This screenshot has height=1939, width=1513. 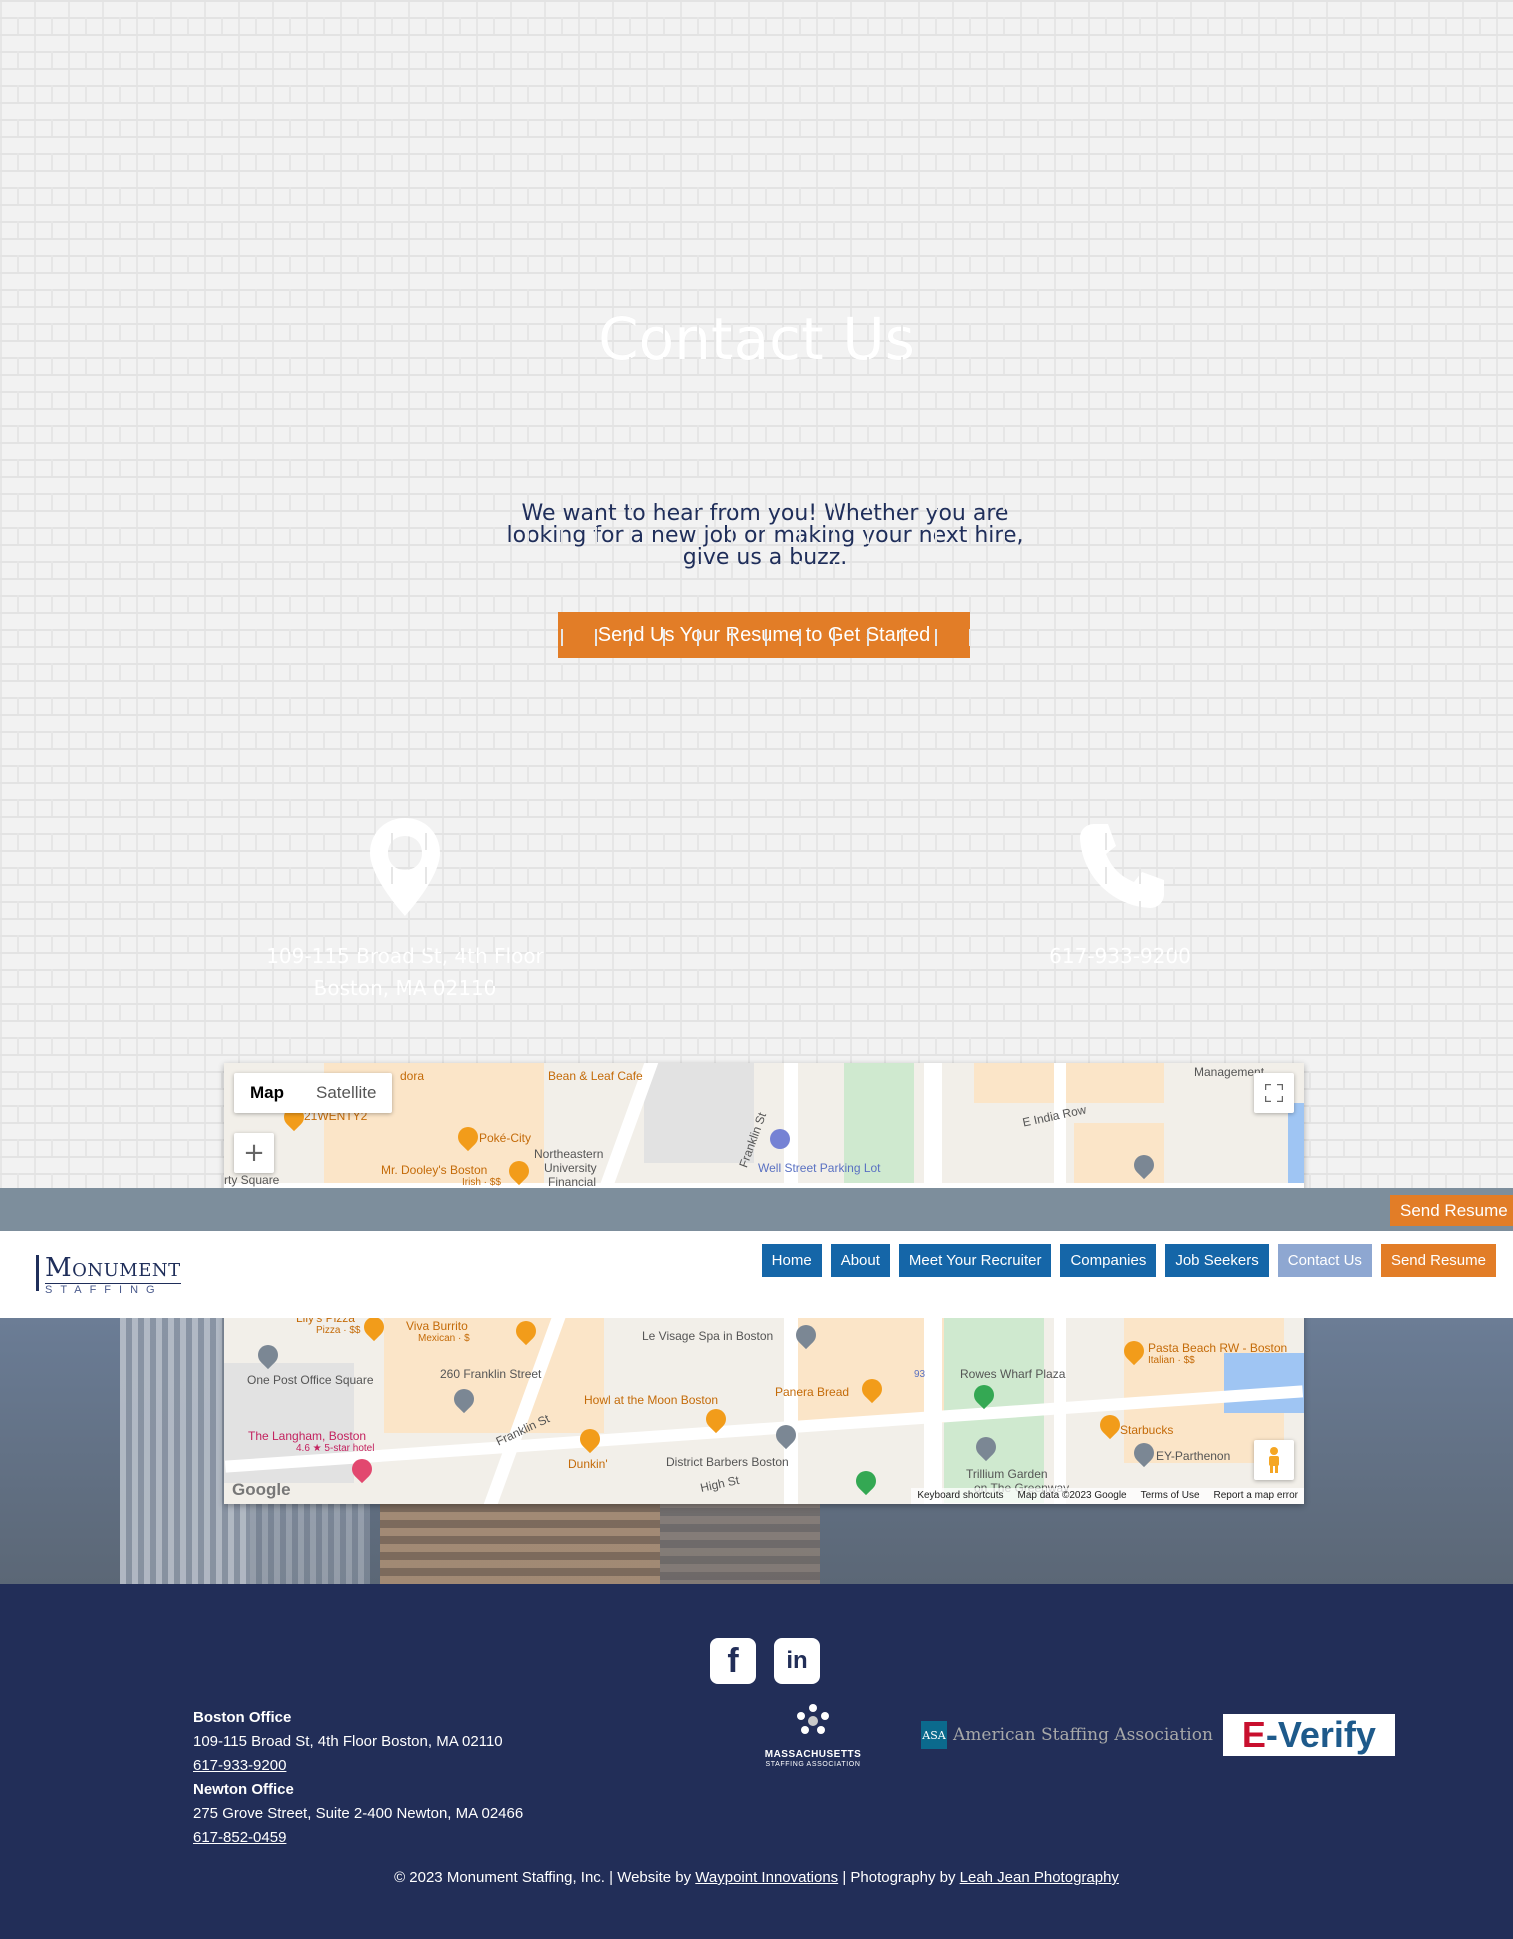 I want to click on map-label: Financial, so click(x=572, y=1182).